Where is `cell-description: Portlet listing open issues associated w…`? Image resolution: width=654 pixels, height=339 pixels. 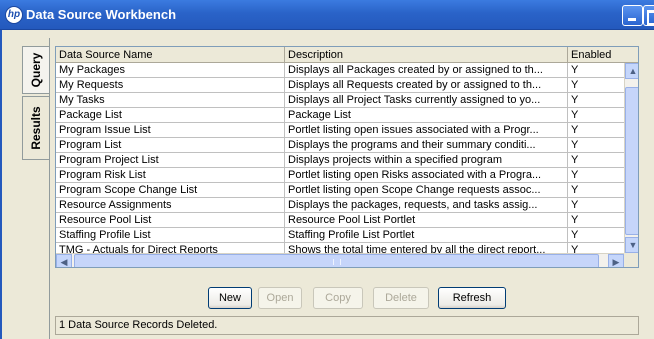
cell-description: Portlet listing open issues associated w… is located at coordinates (426, 130).